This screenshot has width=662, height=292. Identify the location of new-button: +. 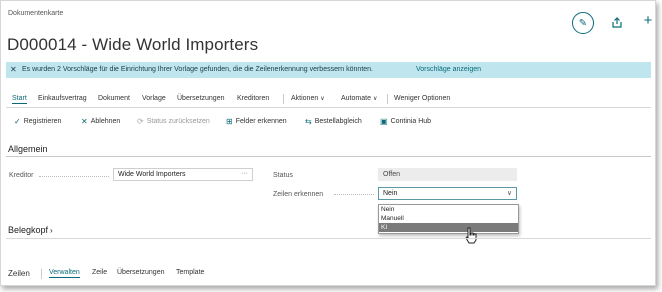
(648, 20).